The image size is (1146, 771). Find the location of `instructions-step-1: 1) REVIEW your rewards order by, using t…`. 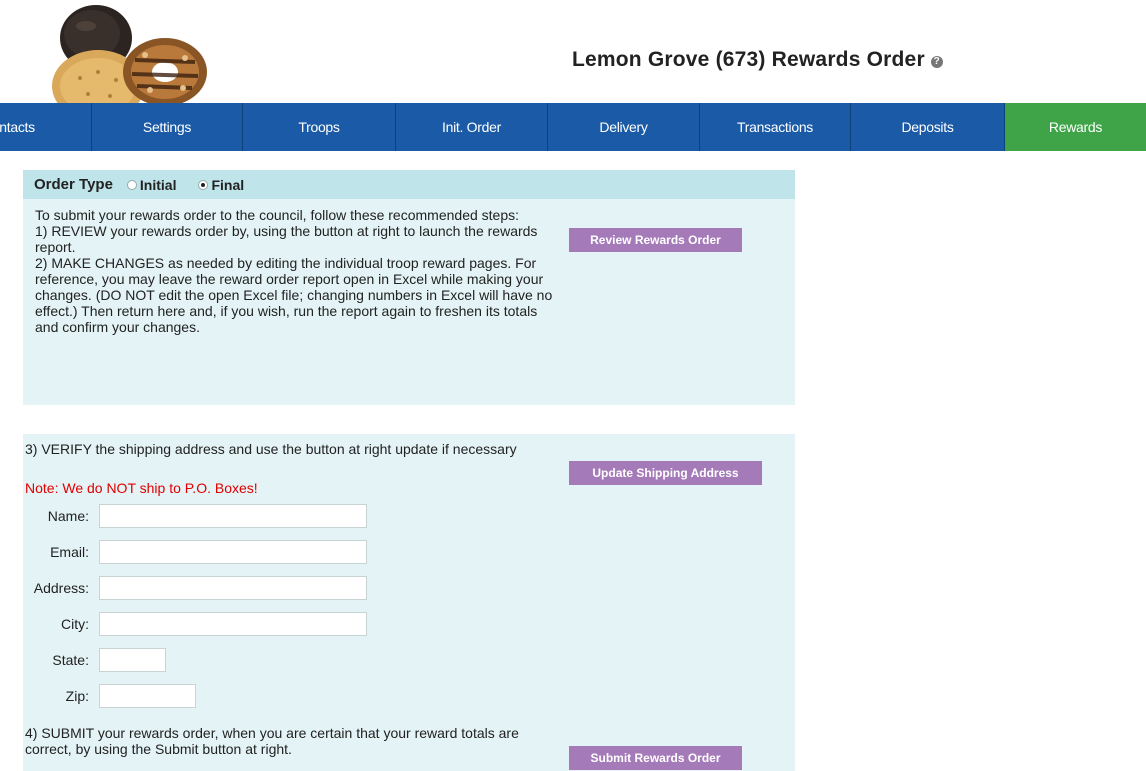

instructions-step-1: 1) REVIEW your rewards order by, using t… is located at coordinates (286, 239).